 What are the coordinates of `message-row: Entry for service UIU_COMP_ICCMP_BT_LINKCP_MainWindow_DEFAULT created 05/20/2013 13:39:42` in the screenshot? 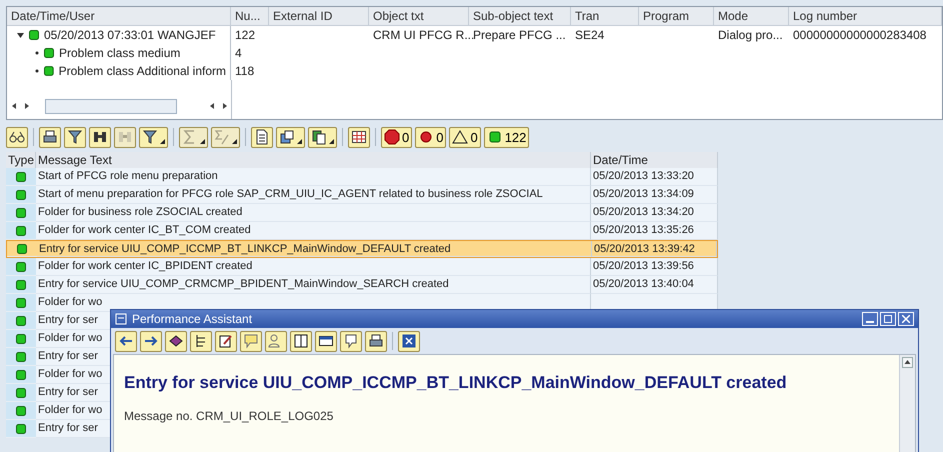 It's located at (362, 249).